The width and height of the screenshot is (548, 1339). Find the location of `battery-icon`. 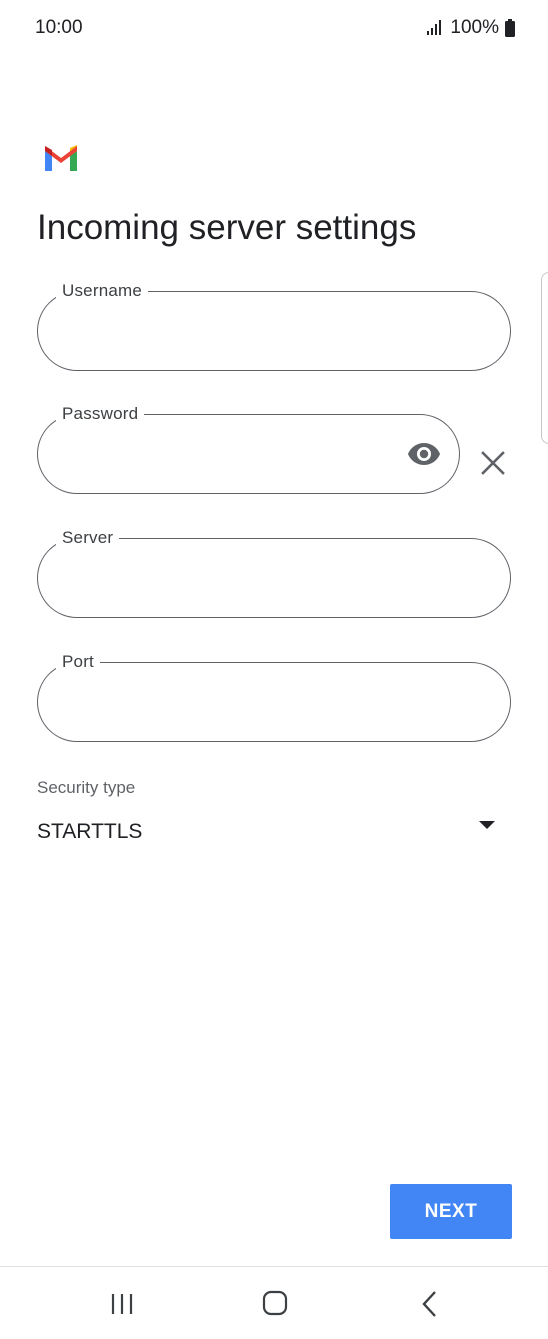

battery-icon is located at coordinates (510, 28).